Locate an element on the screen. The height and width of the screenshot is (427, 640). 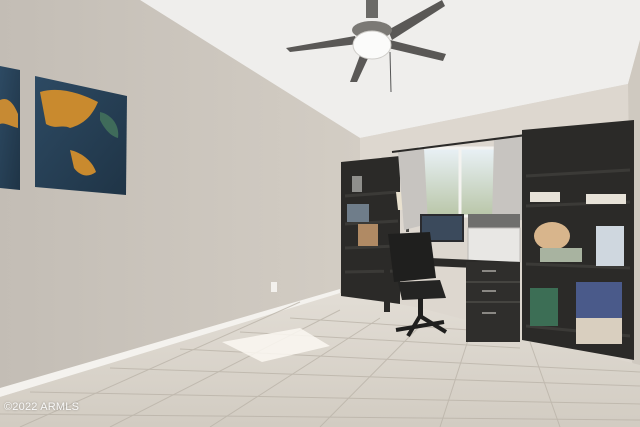
left-bookshelf is located at coordinates (370, 230).